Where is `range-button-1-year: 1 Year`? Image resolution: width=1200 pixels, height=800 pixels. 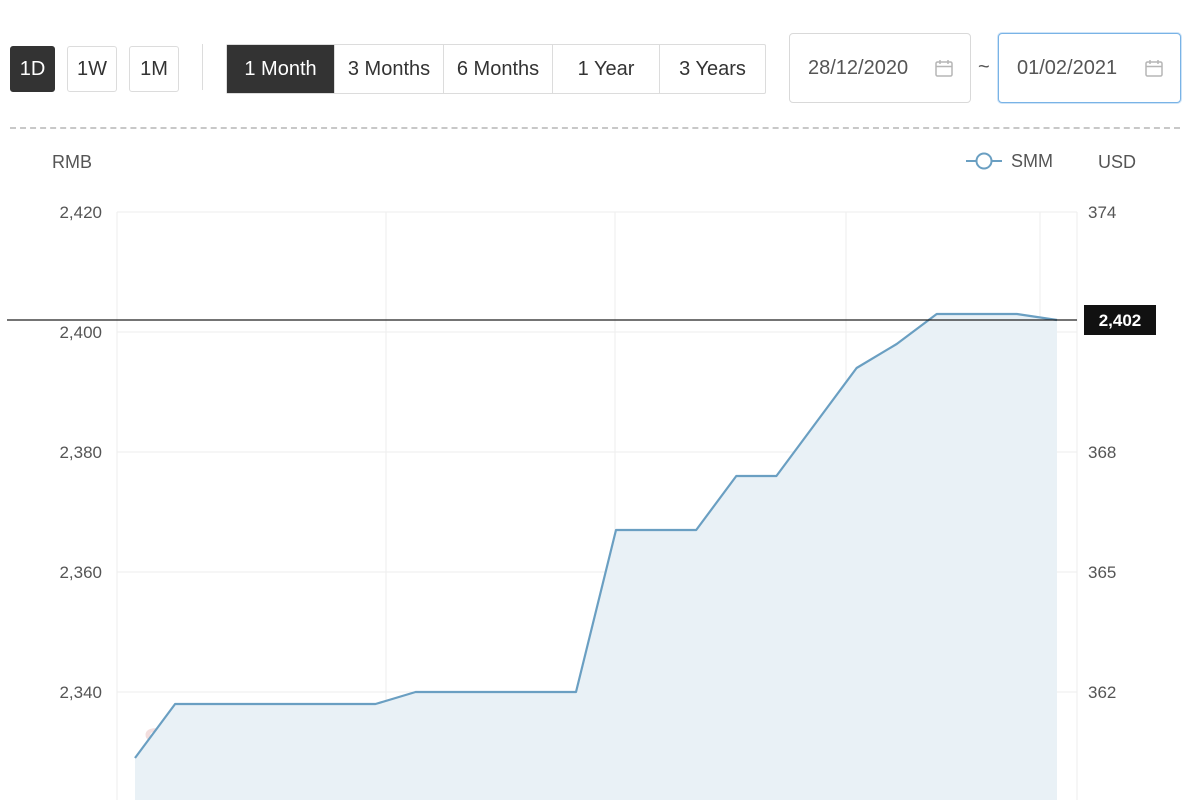
range-button-1-year: 1 Year is located at coordinates (605, 69).